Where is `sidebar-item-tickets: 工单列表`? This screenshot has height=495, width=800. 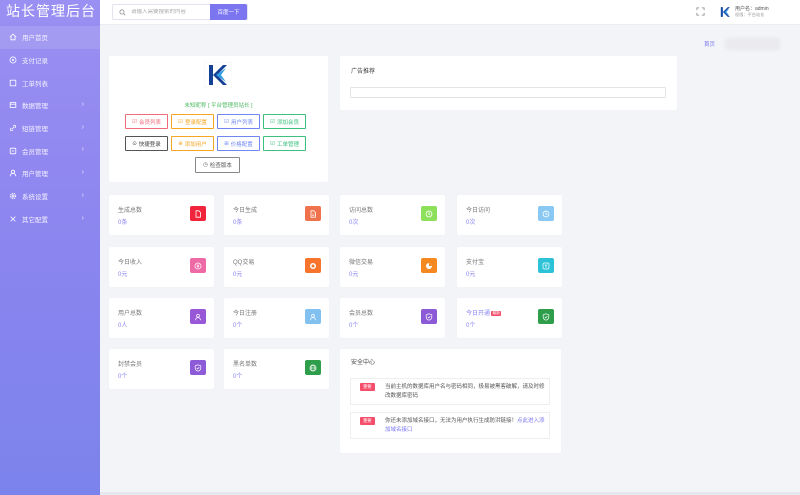
sidebar-item-tickets: 工单列表 is located at coordinates (50, 82).